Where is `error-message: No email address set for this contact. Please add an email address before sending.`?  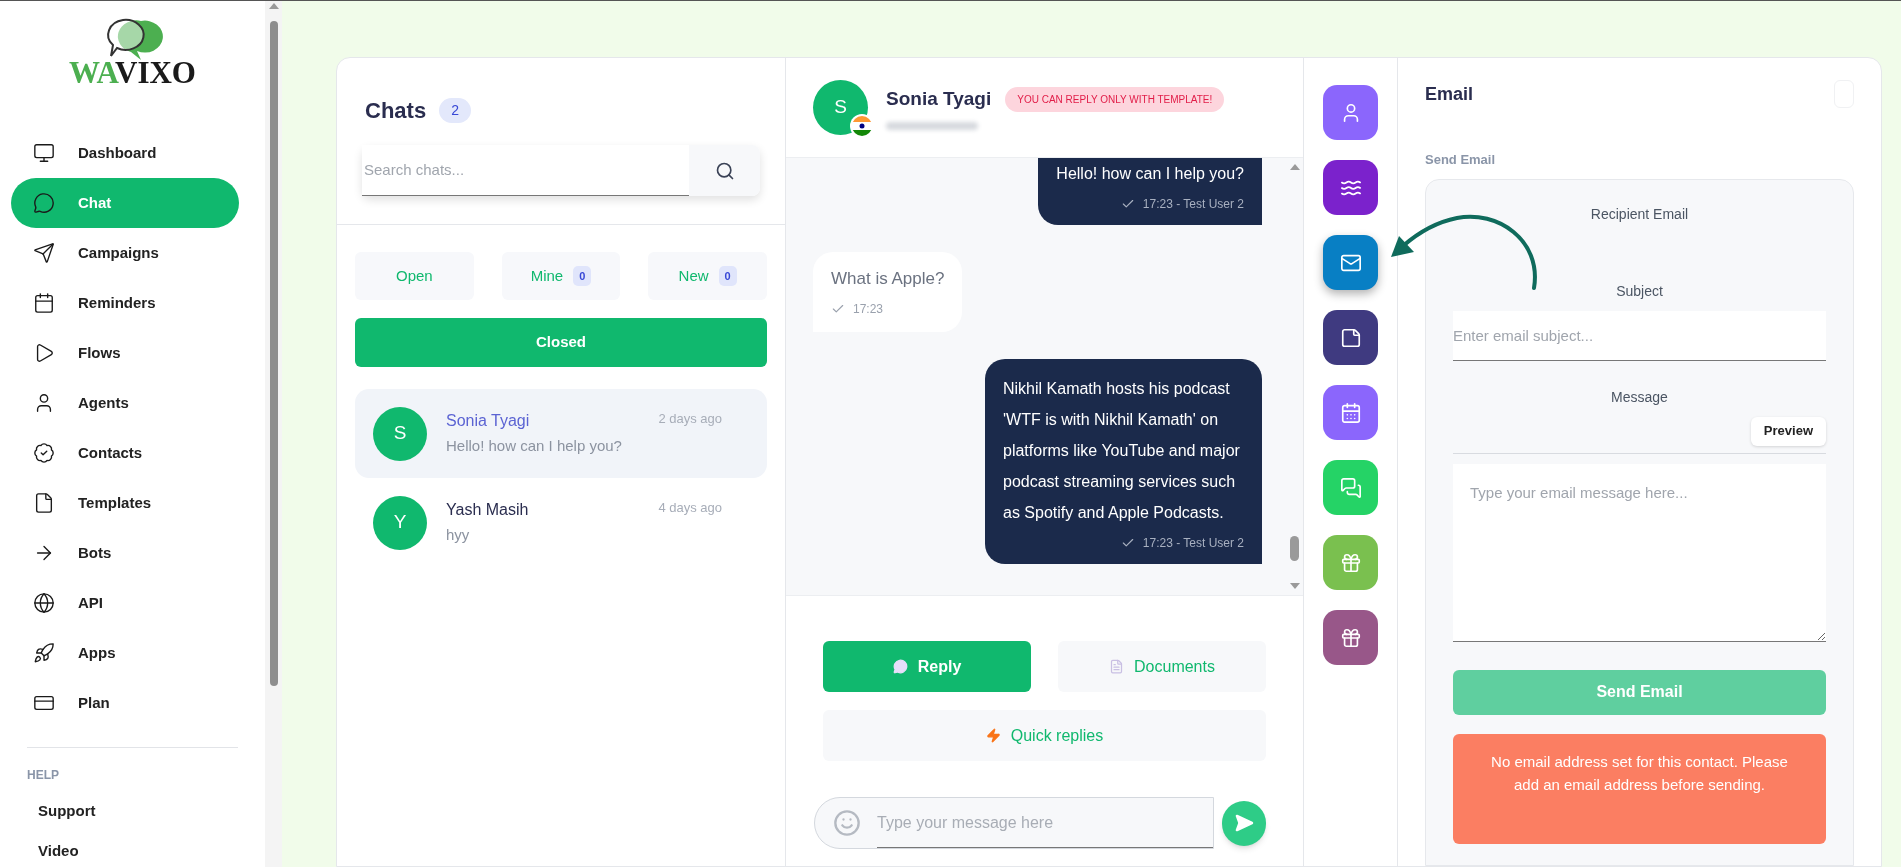 error-message: No email address set for this contact. Please add an email address before sending. is located at coordinates (1639, 788).